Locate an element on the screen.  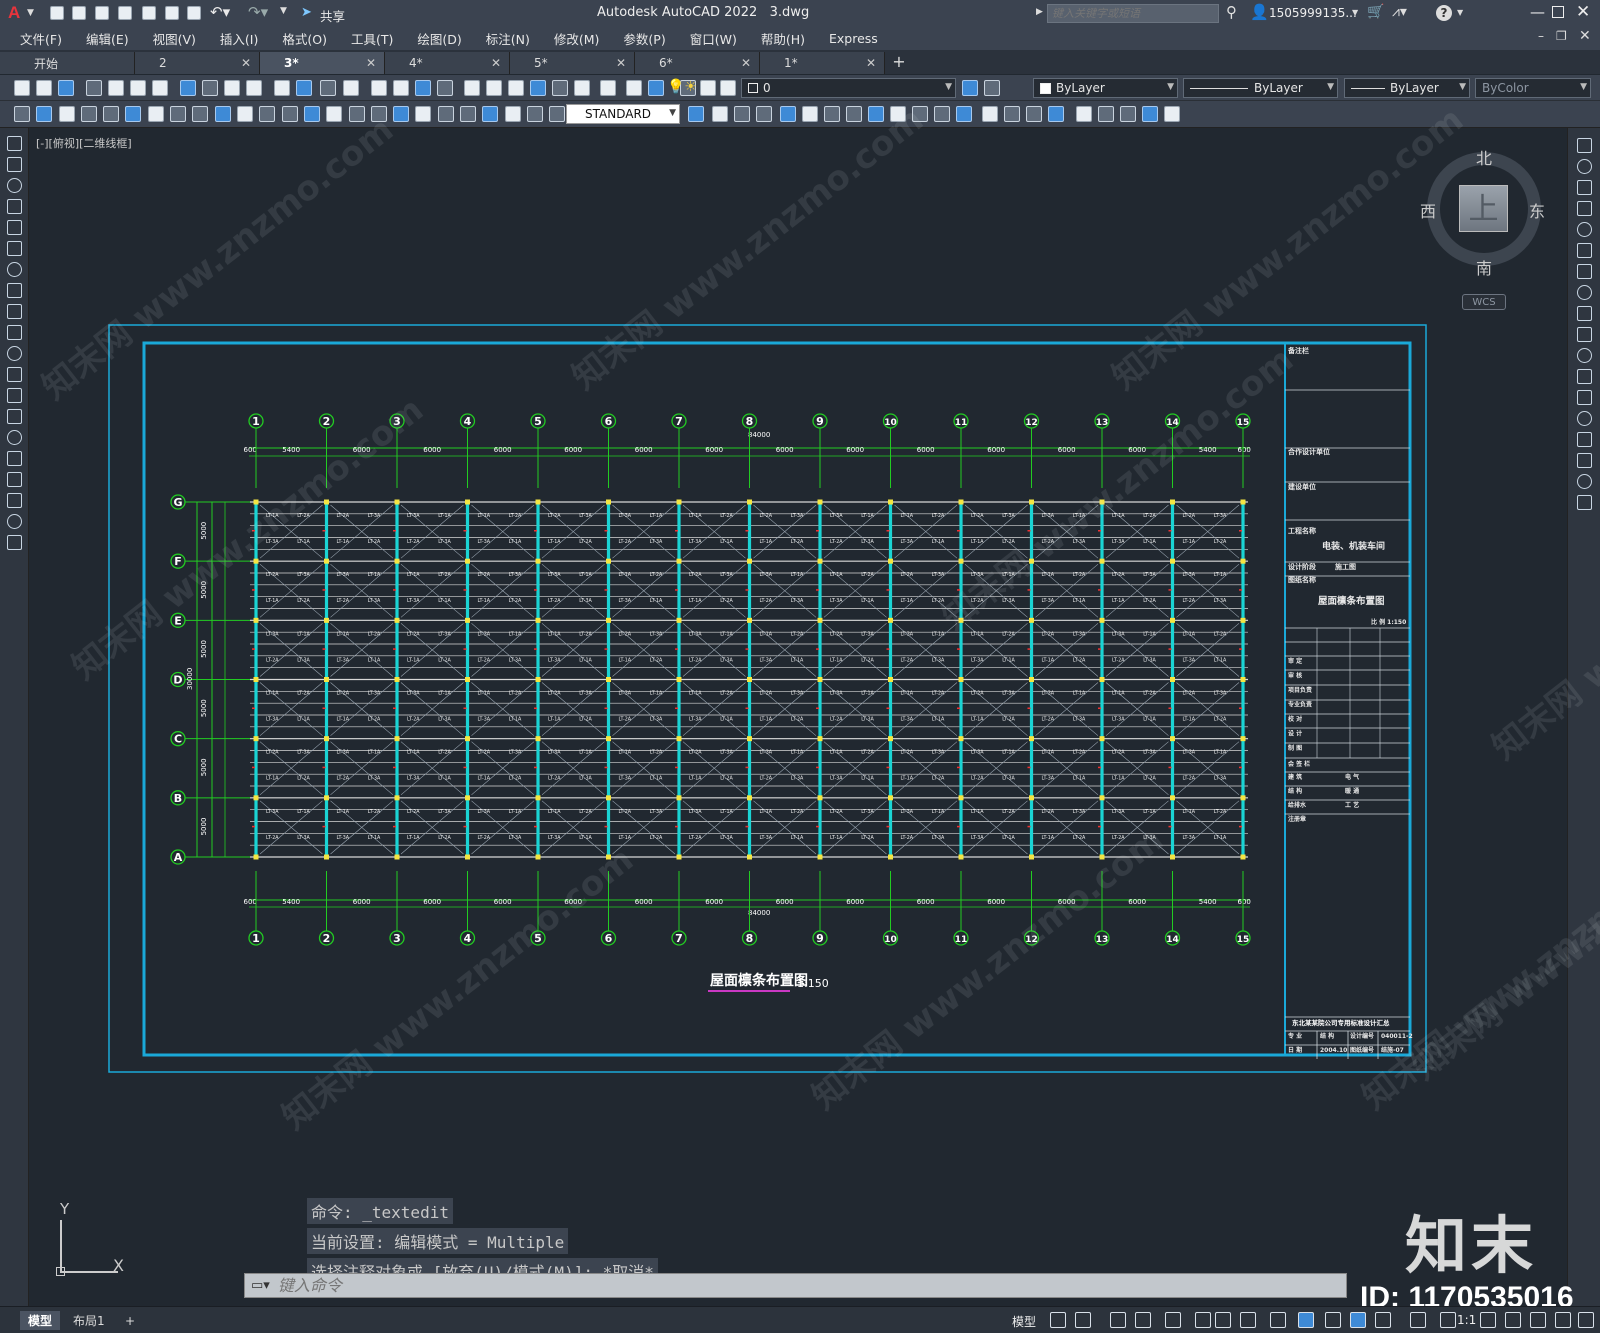
model-space-button: 模型 is located at coordinates (1024, 1321).